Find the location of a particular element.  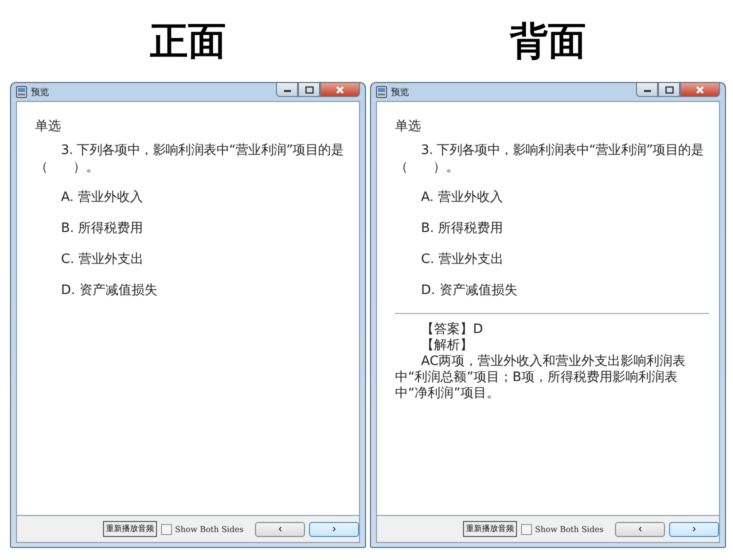

explanation-label: 【解析】 is located at coordinates (447, 346).